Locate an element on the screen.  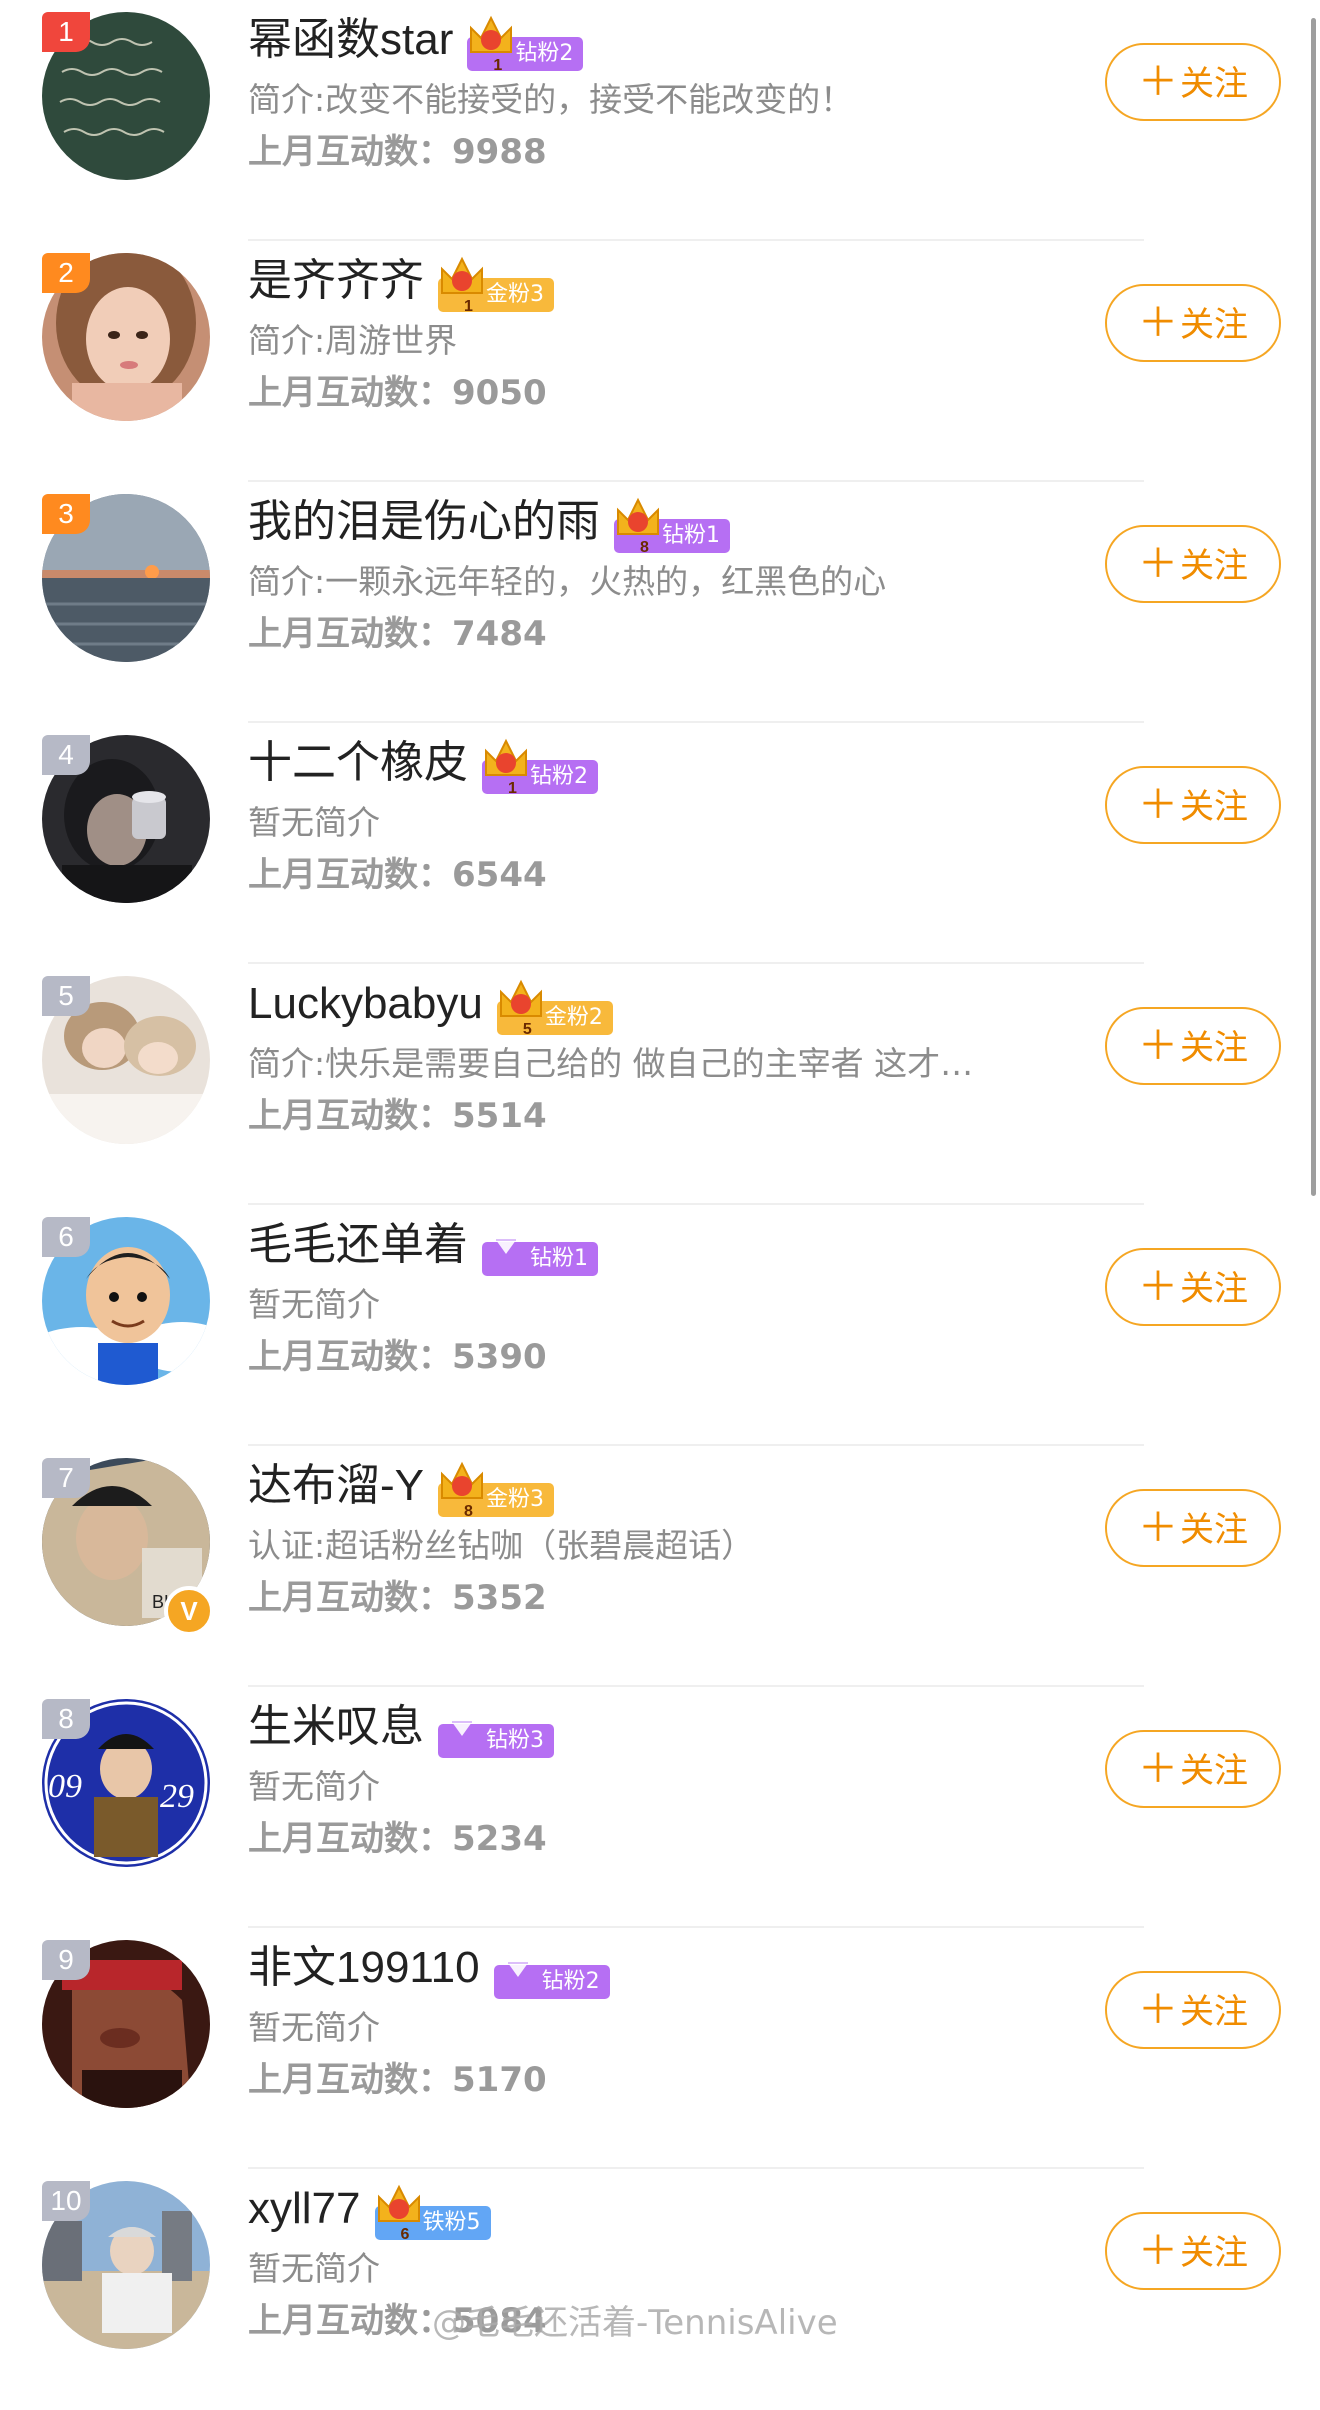
user-name-line: 非文199110 钻粉2 is located at coordinates (429, 1971).